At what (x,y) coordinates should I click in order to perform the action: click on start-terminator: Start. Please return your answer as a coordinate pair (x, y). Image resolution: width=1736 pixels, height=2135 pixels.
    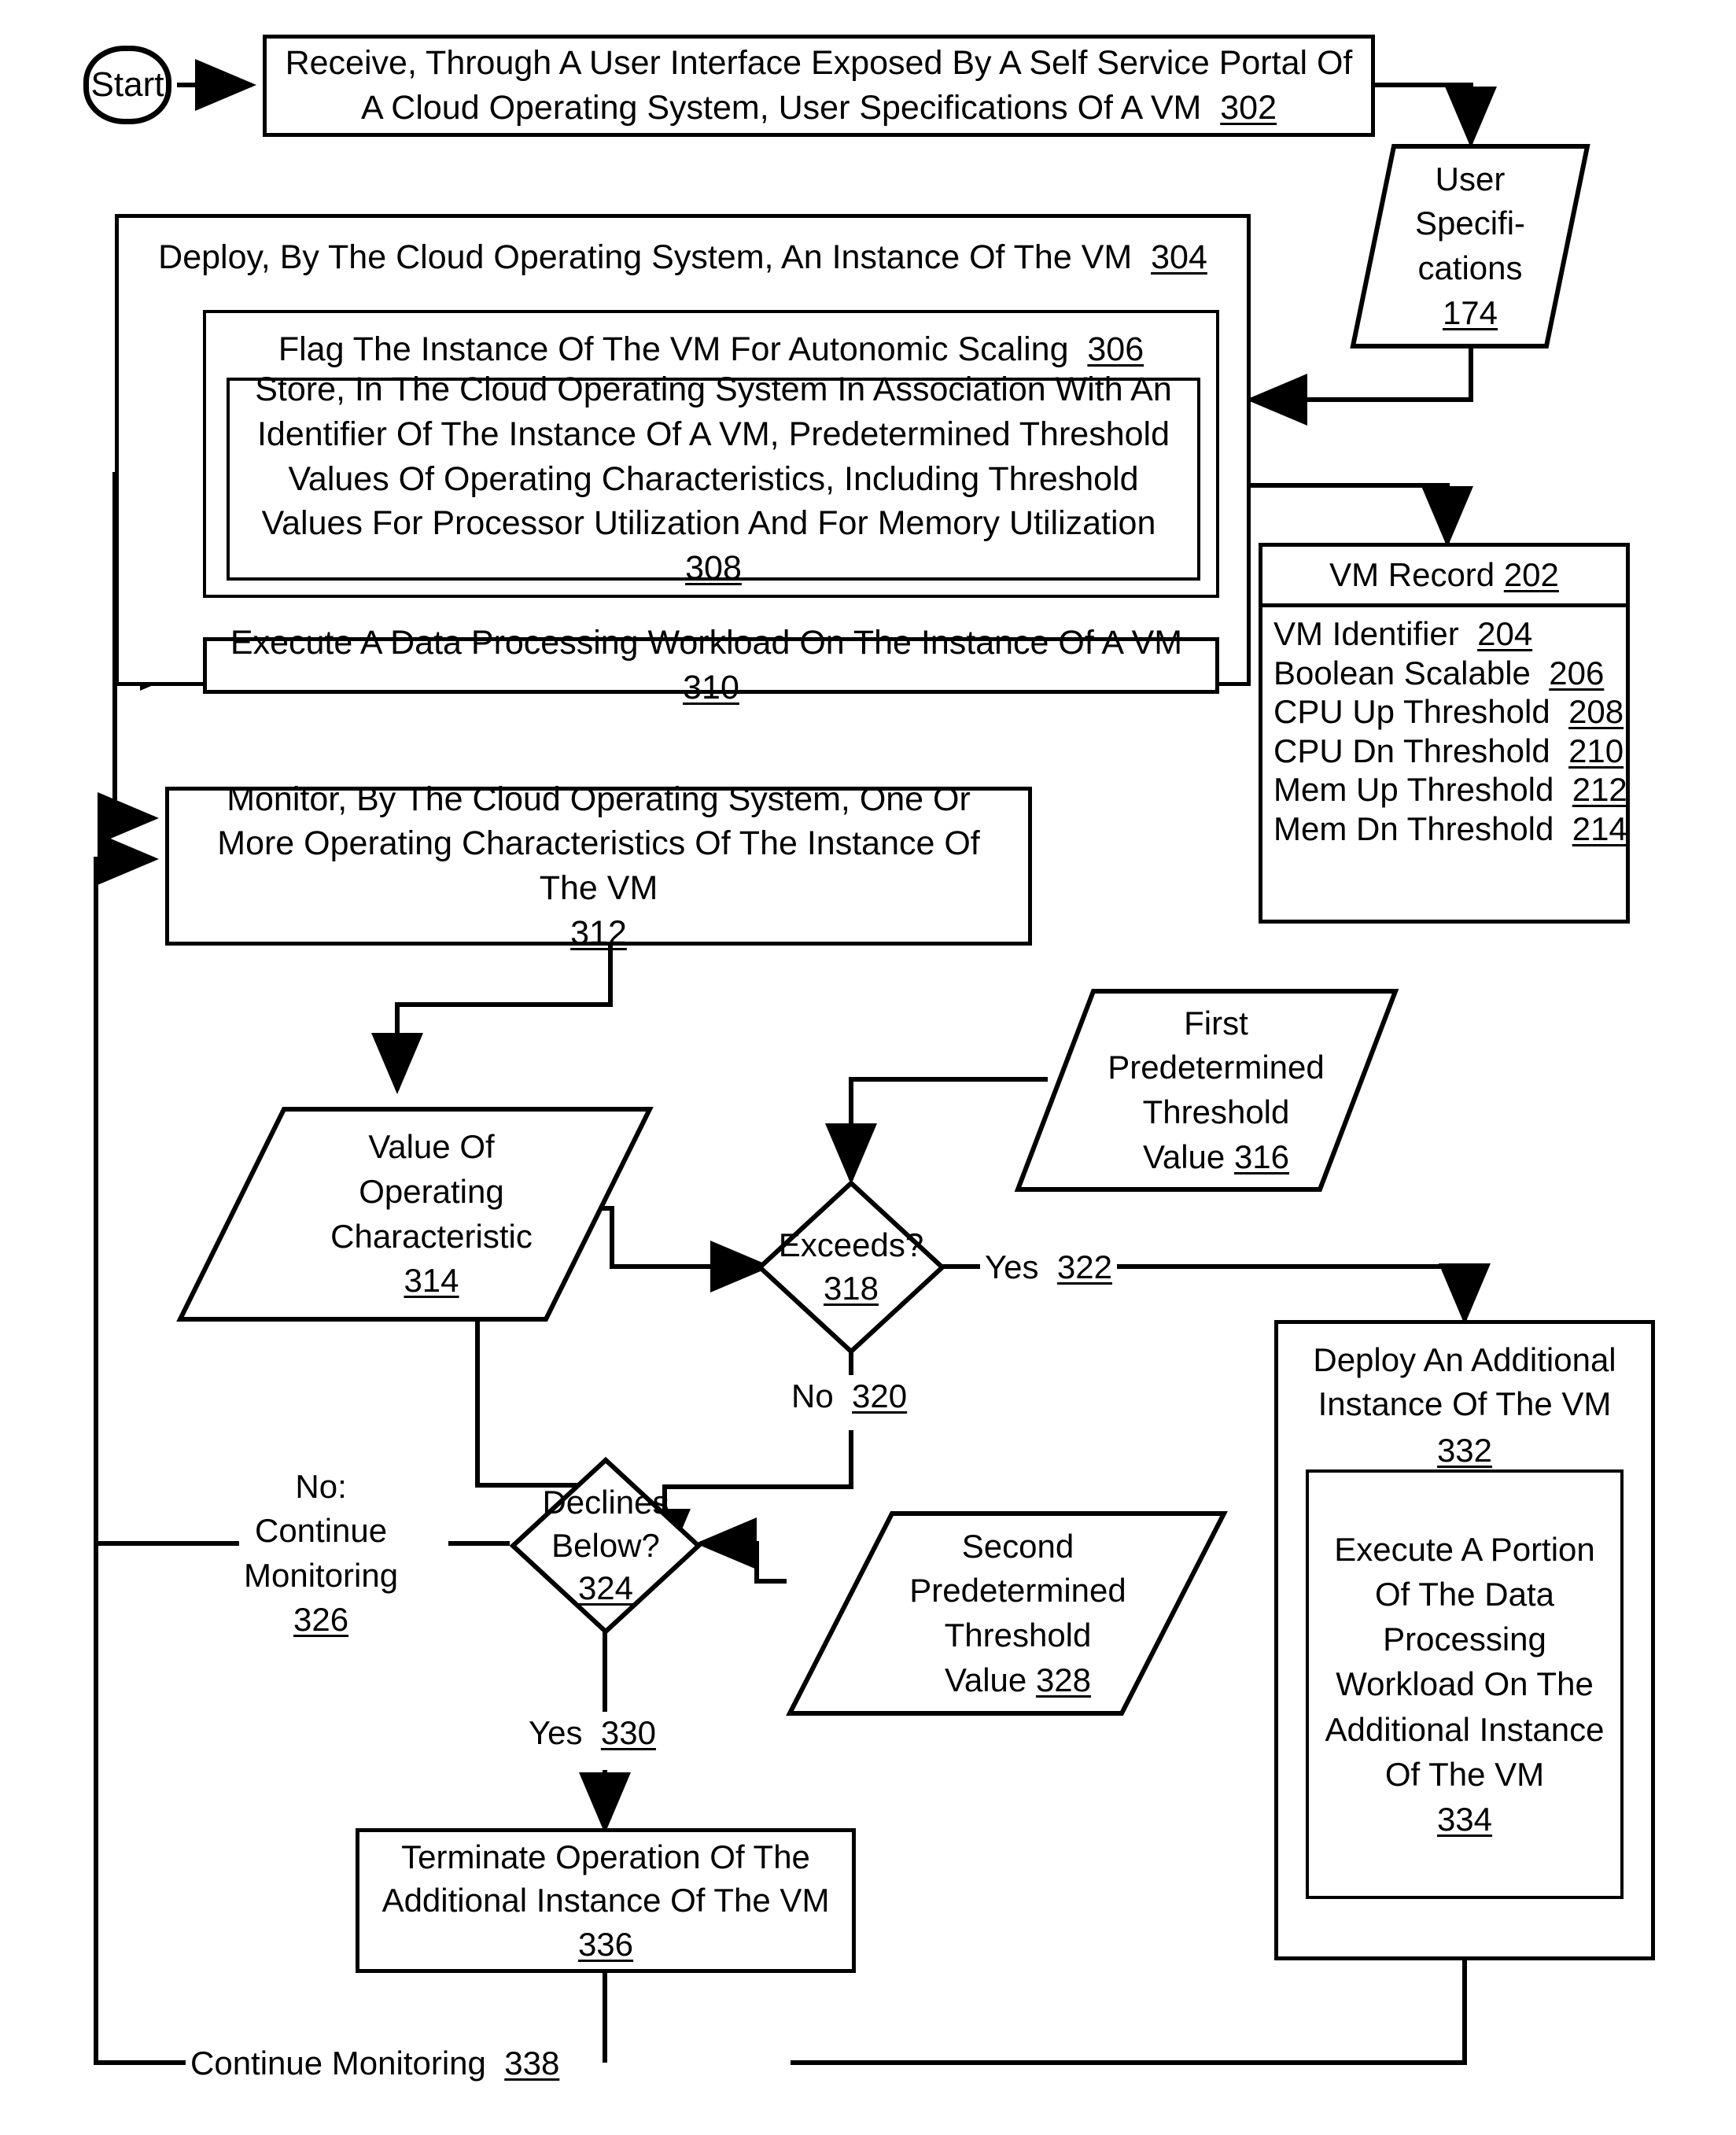
    Looking at the image, I should click on (127, 85).